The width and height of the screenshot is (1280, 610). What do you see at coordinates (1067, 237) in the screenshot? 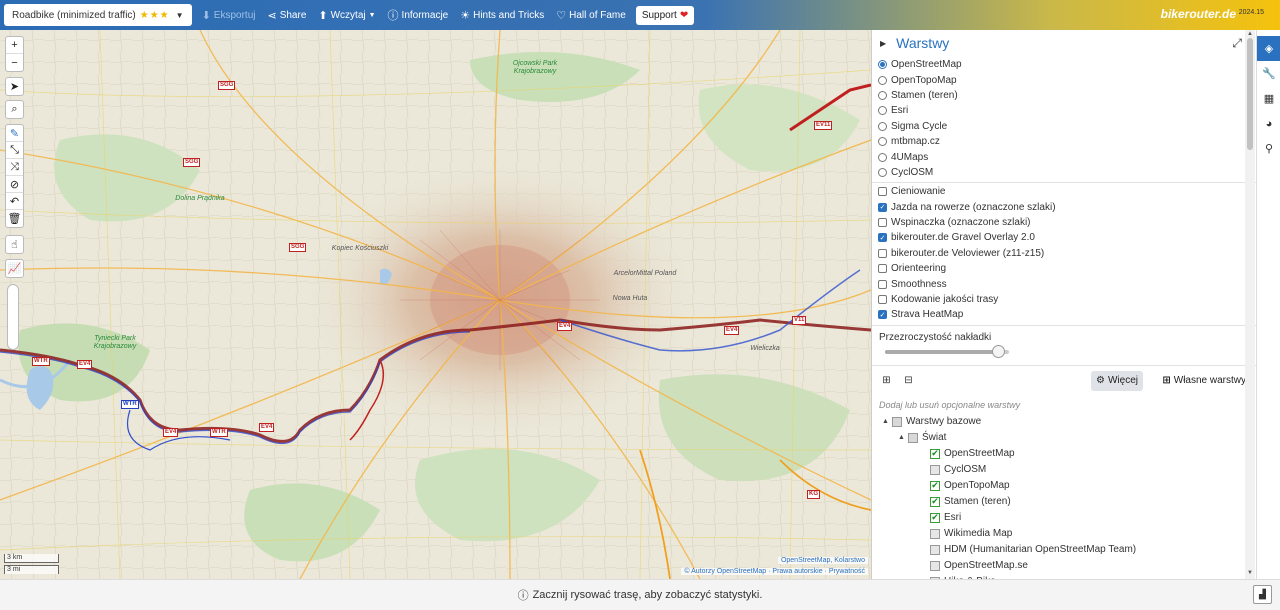
I see `overlay-option: ✓ bikerouter.de Gravel Overlay 2.0` at bounding box center [1067, 237].